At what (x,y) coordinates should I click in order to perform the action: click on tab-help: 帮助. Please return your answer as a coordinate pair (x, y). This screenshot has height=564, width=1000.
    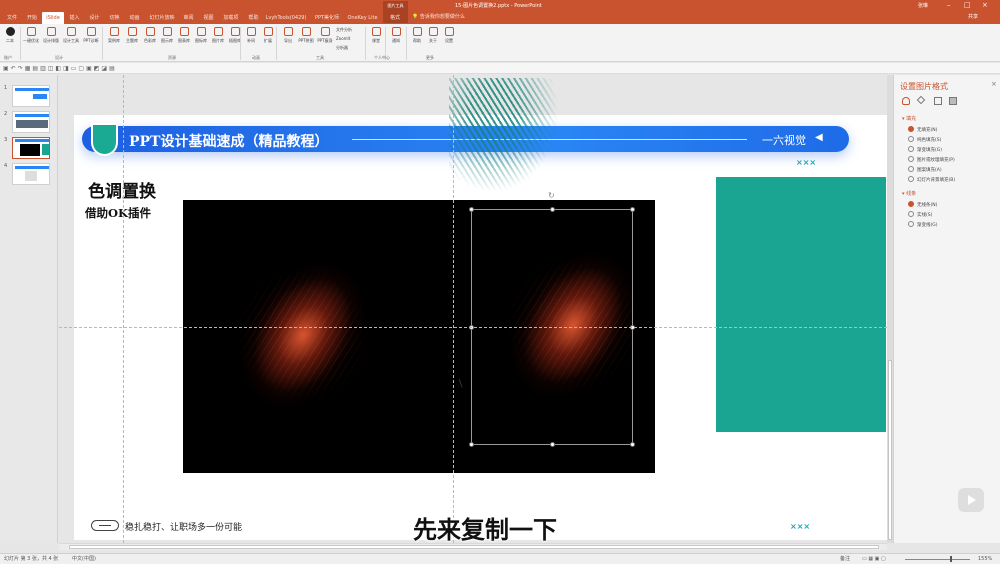
    Looking at the image, I should click on (253, 18).